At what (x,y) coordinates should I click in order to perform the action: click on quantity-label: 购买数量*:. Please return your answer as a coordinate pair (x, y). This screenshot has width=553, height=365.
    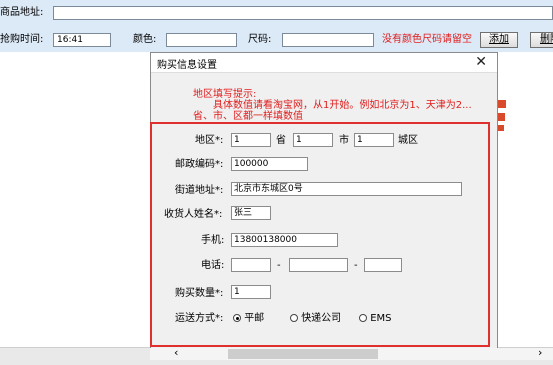
    Looking at the image, I should click on (199, 293).